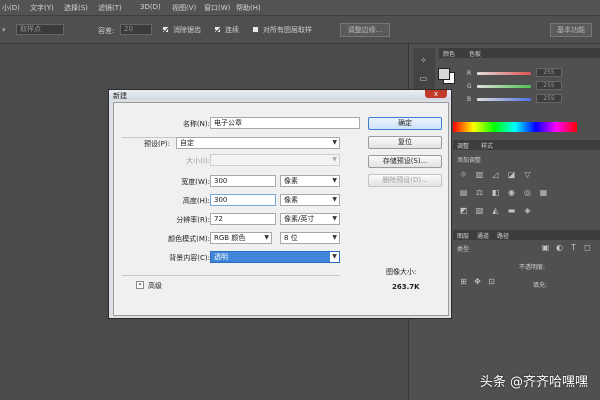  What do you see at coordinates (106, 31) in the screenshot?
I see `tolerance-label: 容差:` at bounding box center [106, 31].